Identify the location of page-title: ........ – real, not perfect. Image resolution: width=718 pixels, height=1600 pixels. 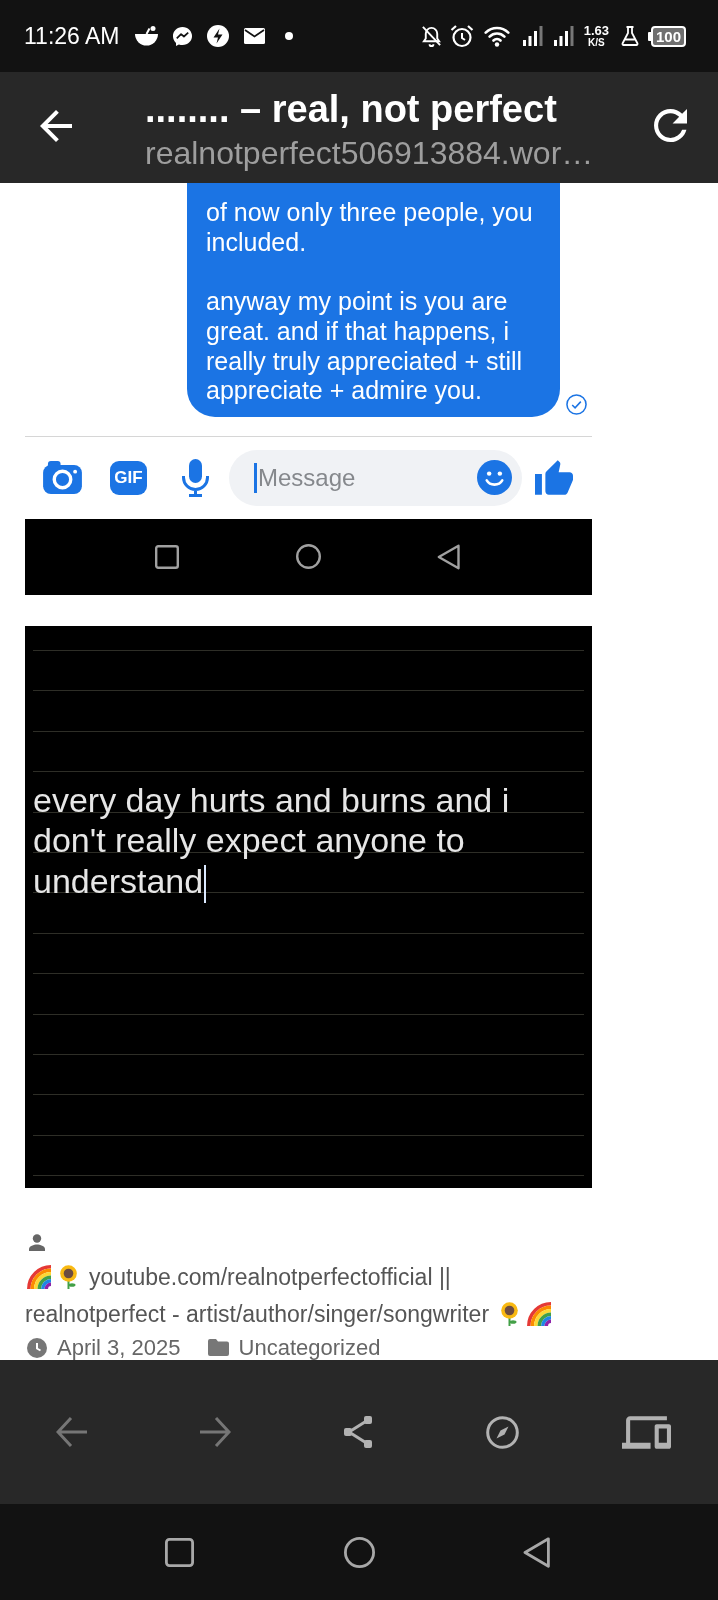
(351, 109).